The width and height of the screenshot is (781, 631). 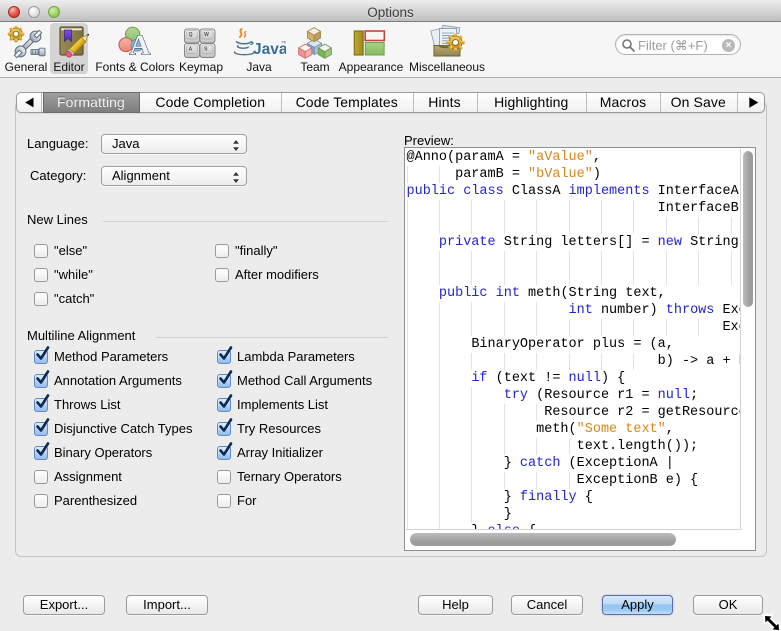 I want to click on svg-text: ™, so click(x=283, y=43).